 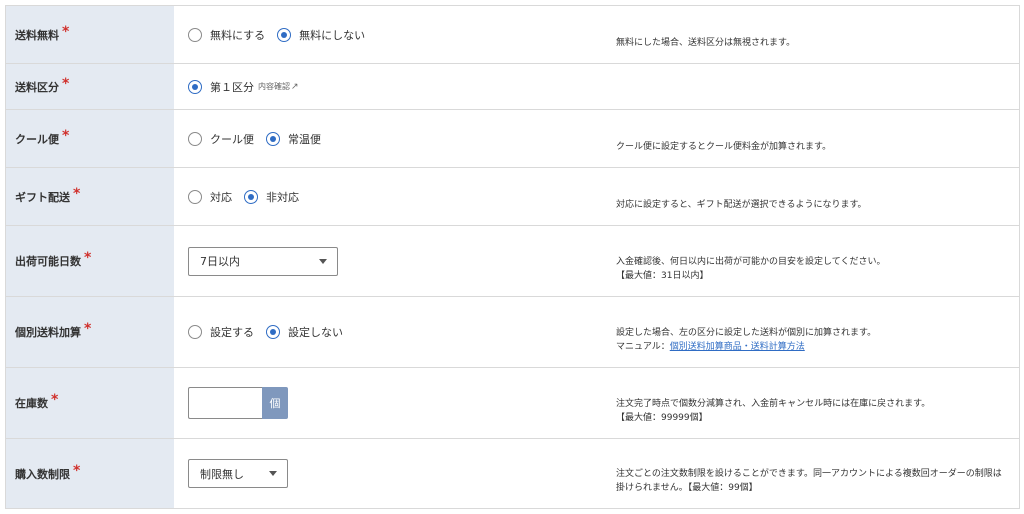 What do you see at coordinates (37, 139) in the screenshot?
I see `field-label: クール便` at bounding box center [37, 139].